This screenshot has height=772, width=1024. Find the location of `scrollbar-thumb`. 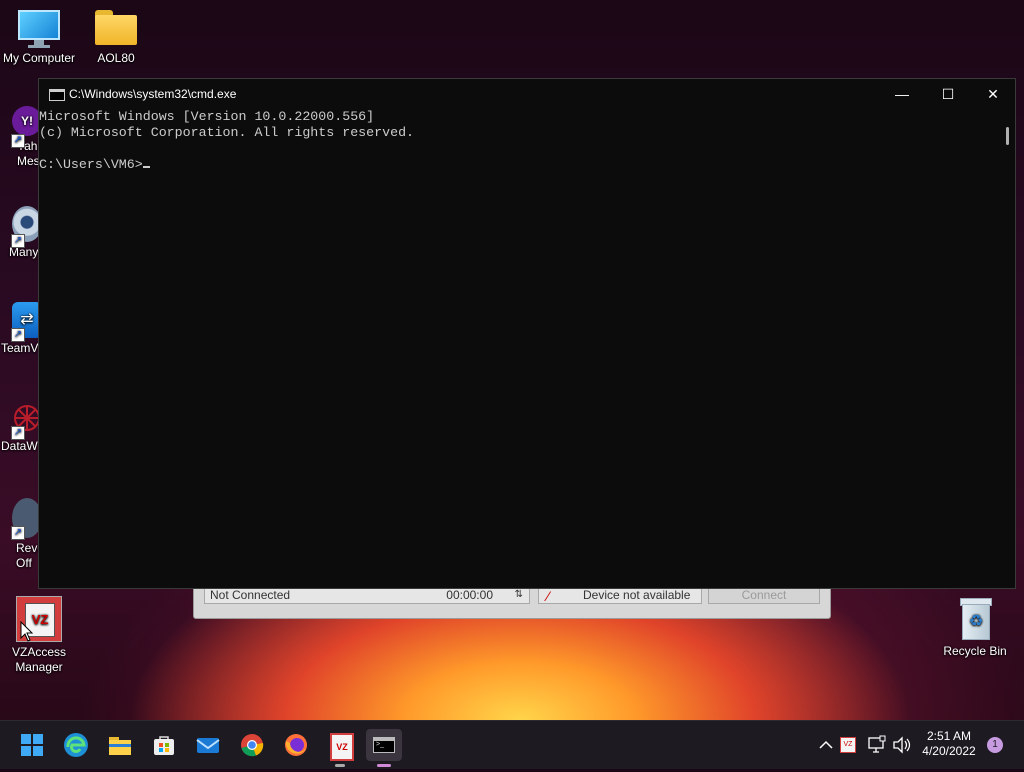

scrollbar-thumb is located at coordinates (1007, 136).